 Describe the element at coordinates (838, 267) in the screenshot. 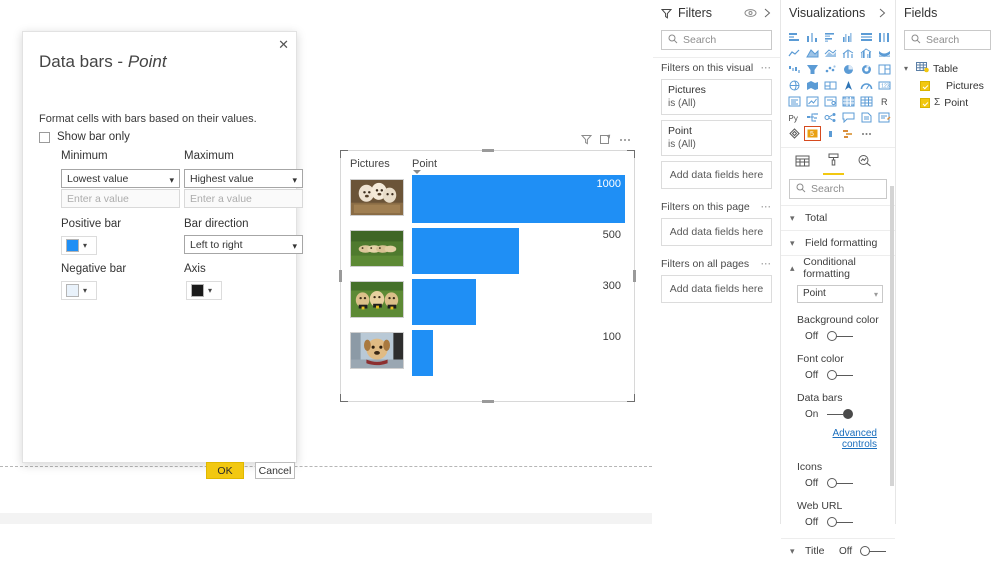

I see `format-section-conditional-formatting: ▴ Conditional formatting` at that location.